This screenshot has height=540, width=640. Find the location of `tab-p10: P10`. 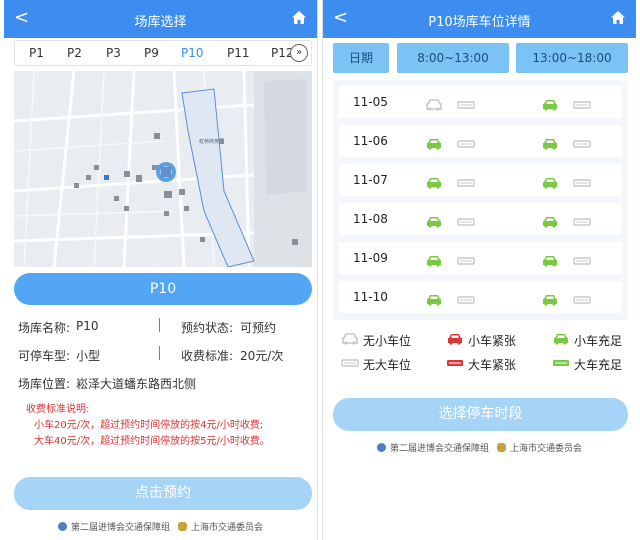

tab-p10: P10 is located at coordinates (192, 53).